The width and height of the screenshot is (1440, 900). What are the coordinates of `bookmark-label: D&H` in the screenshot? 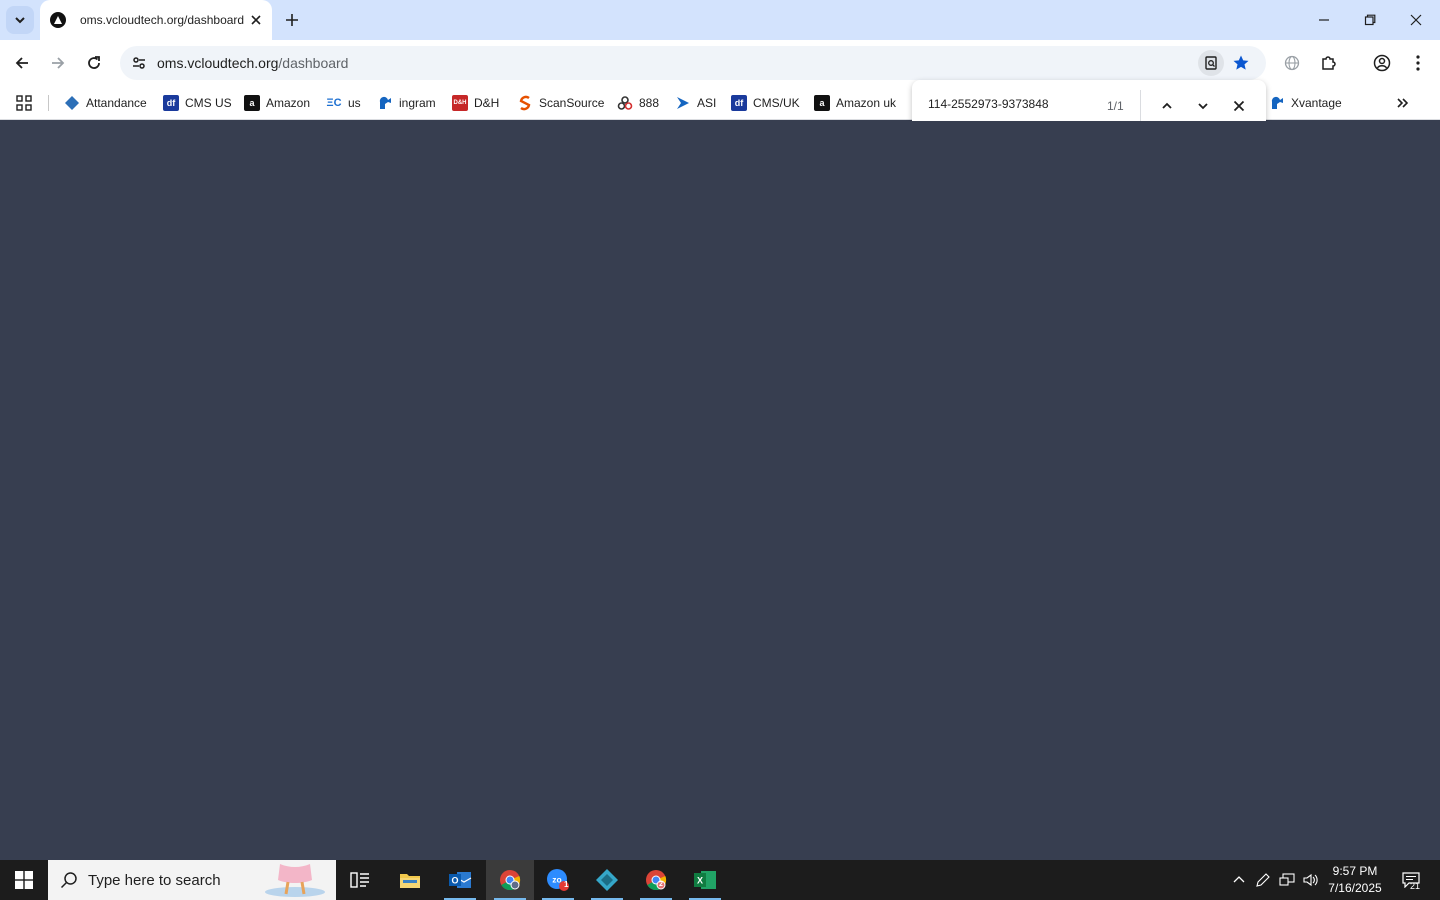 It's located at (487, 103).